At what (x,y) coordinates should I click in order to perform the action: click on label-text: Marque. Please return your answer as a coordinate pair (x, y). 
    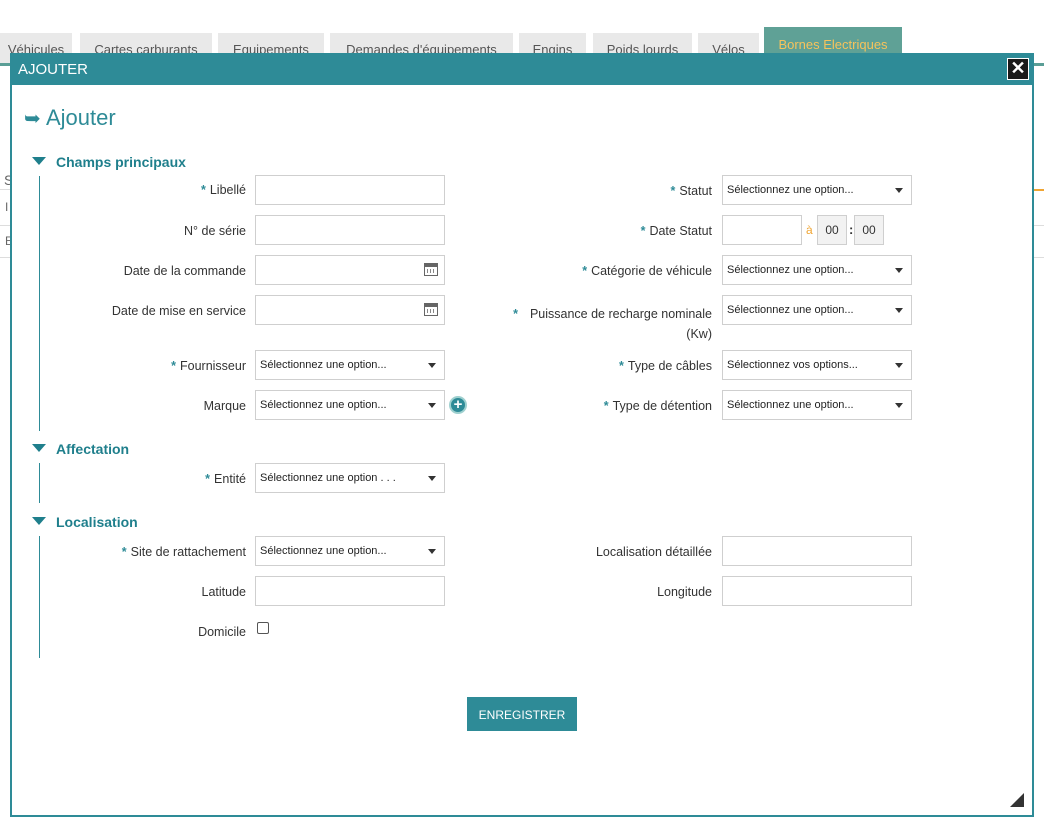
    Looking at the image, I should click on (224, 406).